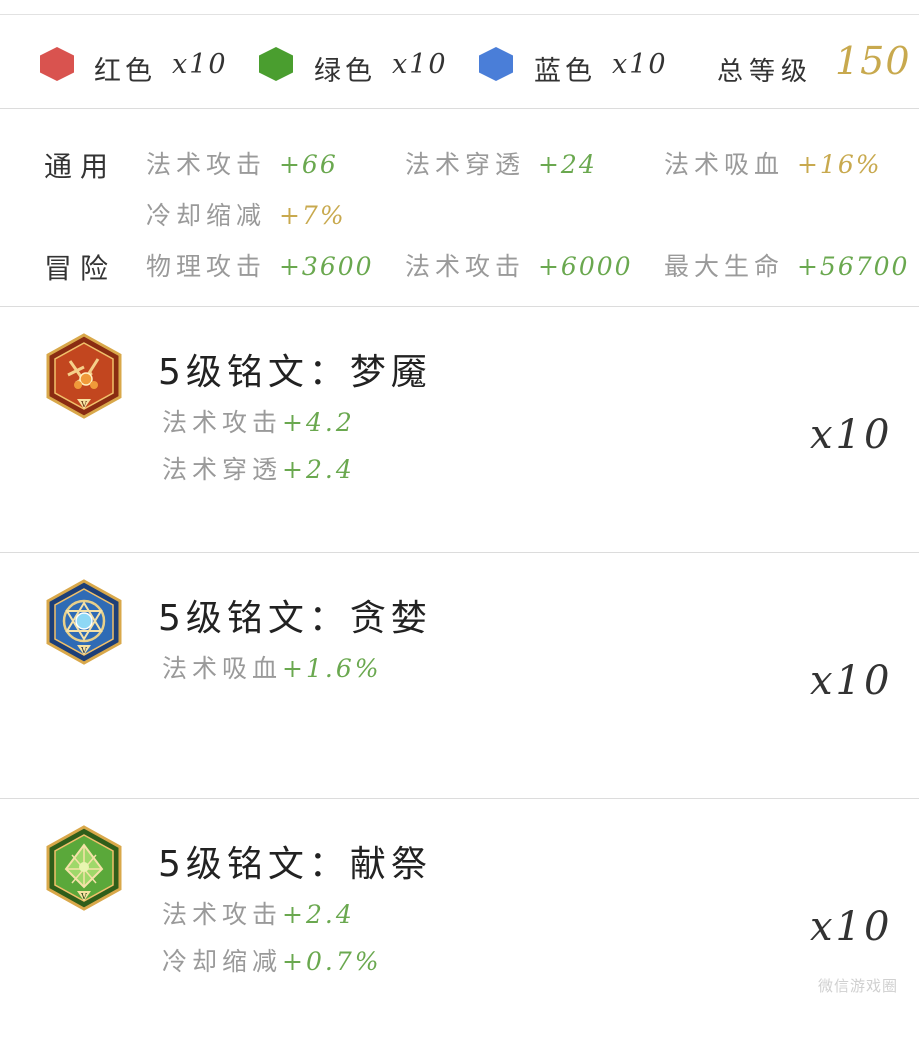 The image size is (919, 1044). What do you see at coordinates (640, 64) in the screenshot?
I see `blue-count: x10` at bounding box center [640, 64].